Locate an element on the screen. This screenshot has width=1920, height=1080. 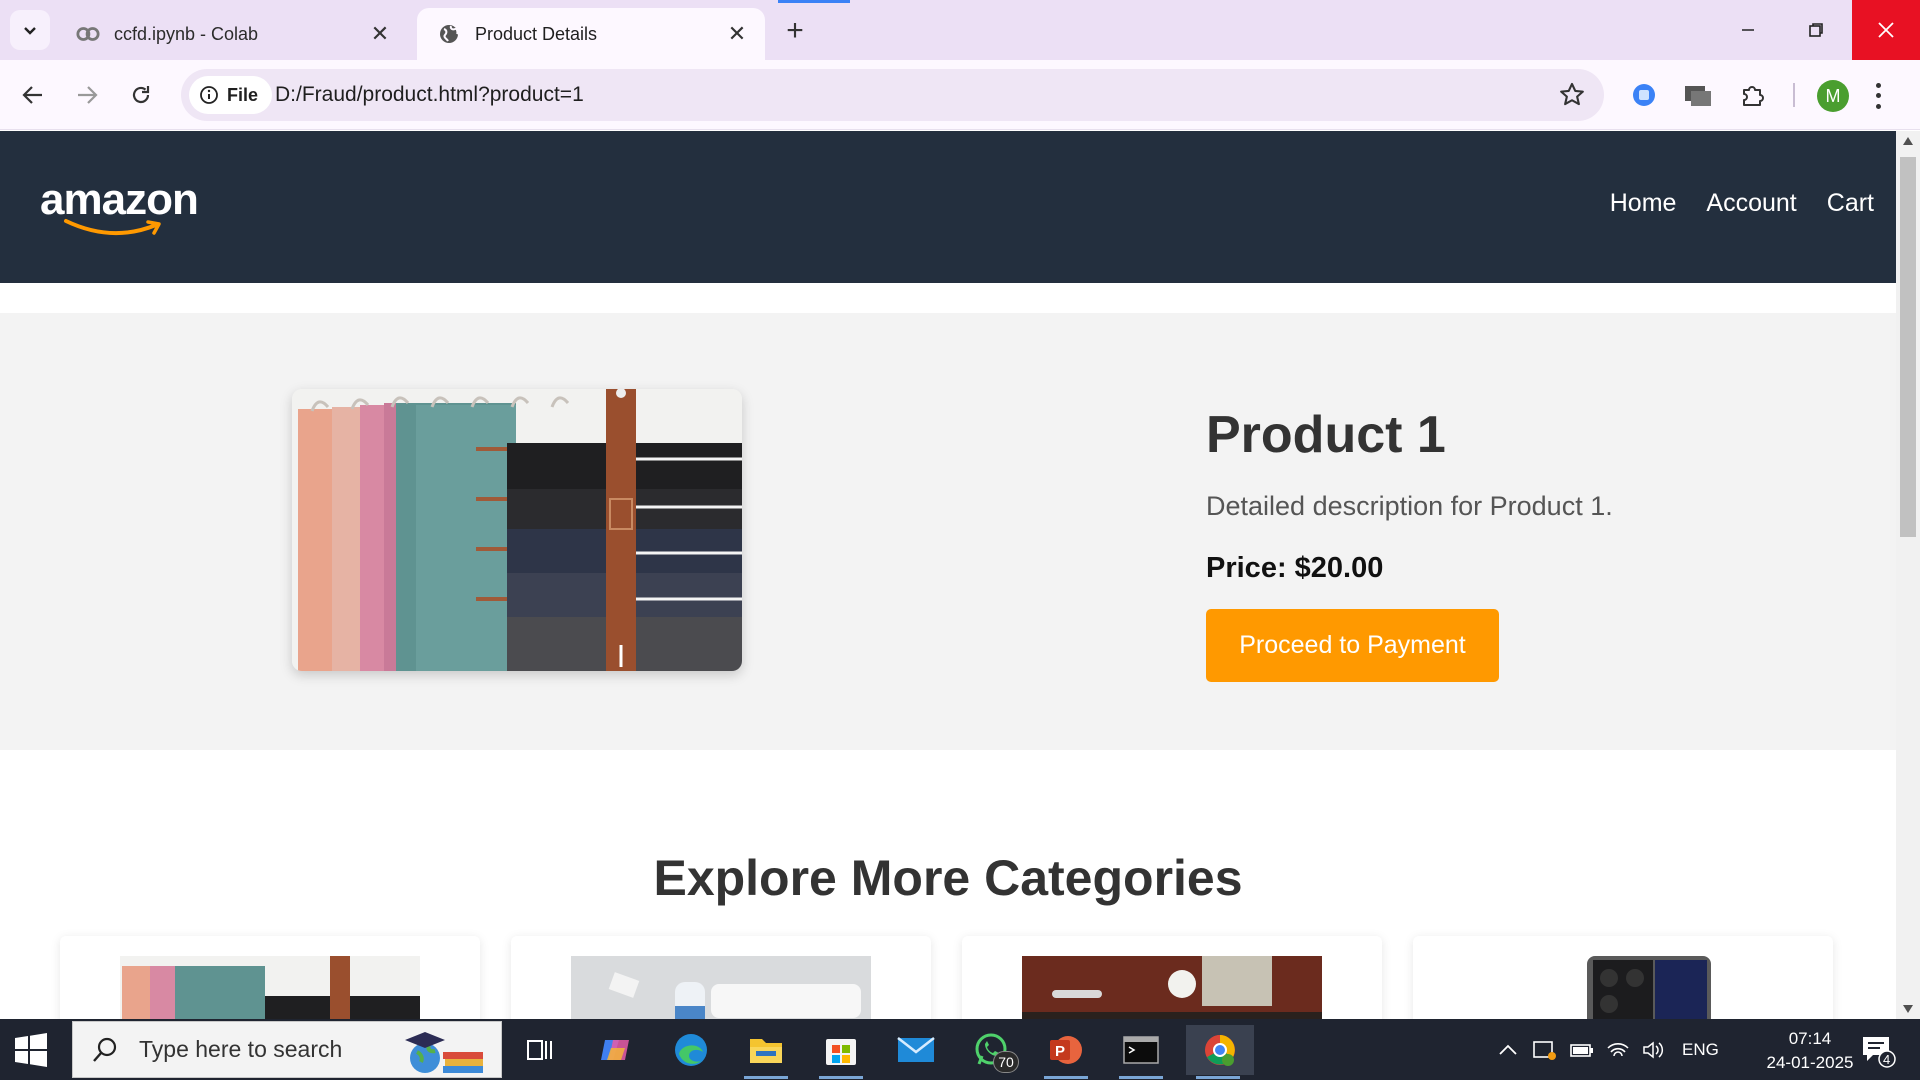
volume-icon is located at coordinates (1653, 1049).